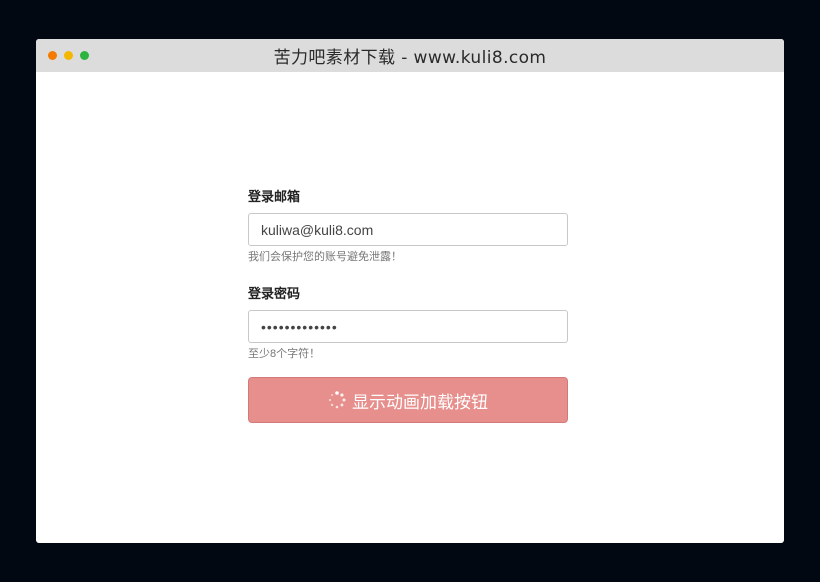  I want to click on spinner-icon, so click(337, 400).